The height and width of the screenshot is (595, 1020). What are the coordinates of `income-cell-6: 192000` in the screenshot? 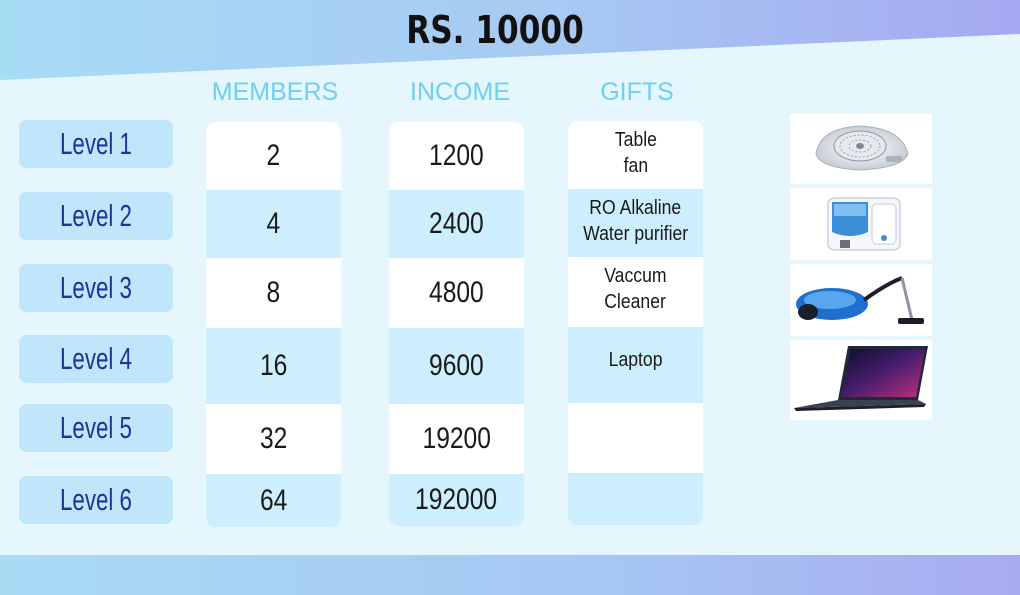 It's located at (456, 500).